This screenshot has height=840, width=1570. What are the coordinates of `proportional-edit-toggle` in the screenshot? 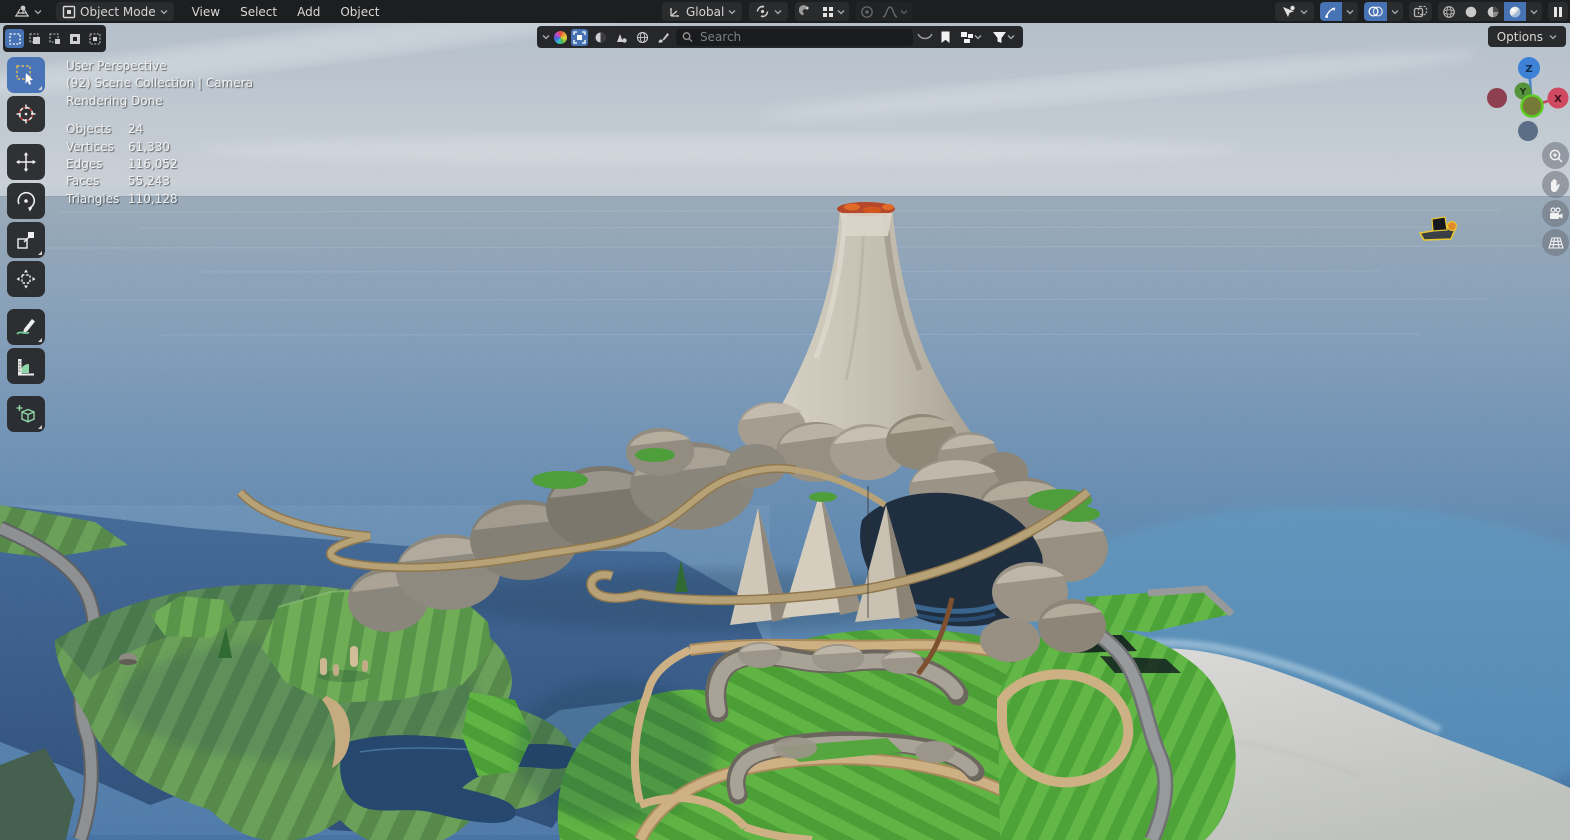 It's located at (867, 11).